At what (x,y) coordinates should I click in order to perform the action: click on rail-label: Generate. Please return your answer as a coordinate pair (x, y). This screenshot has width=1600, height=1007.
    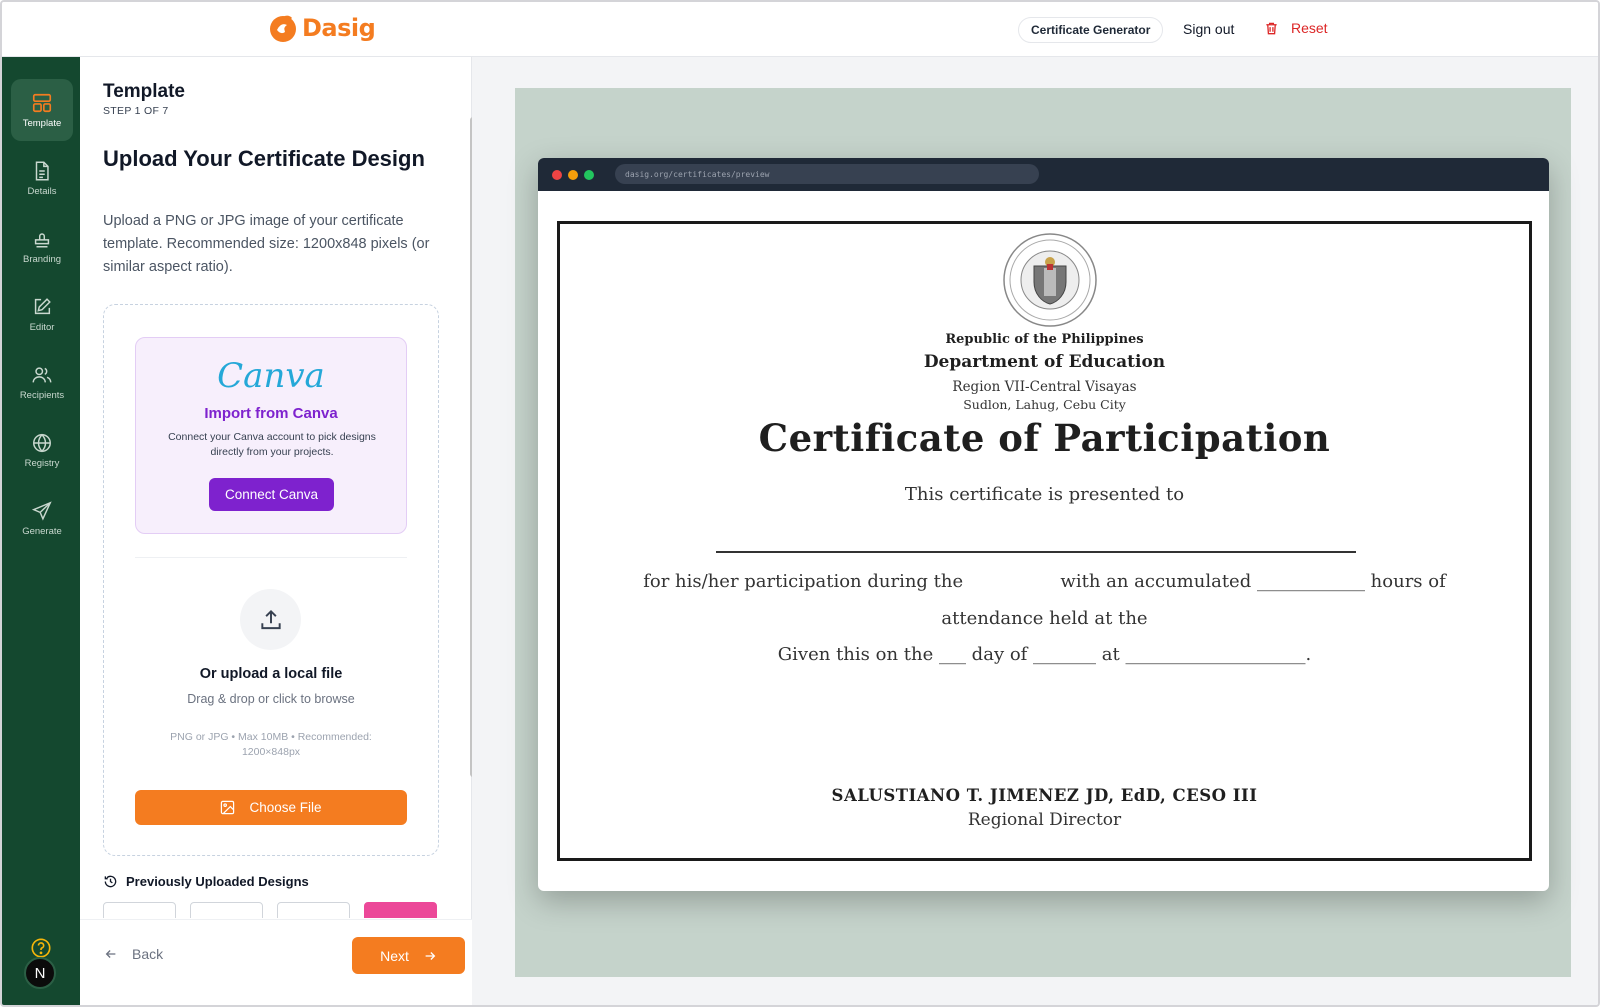
    Looking at the image, I should click on (42, 531).